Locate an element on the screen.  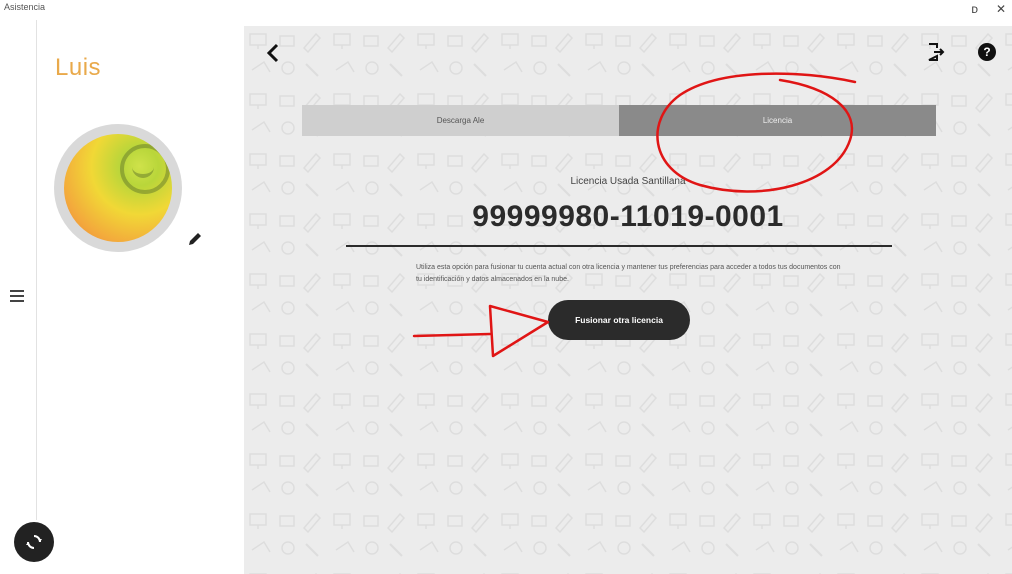
tab-descarga: Descarga Ale is located at coordinates (460, 120).